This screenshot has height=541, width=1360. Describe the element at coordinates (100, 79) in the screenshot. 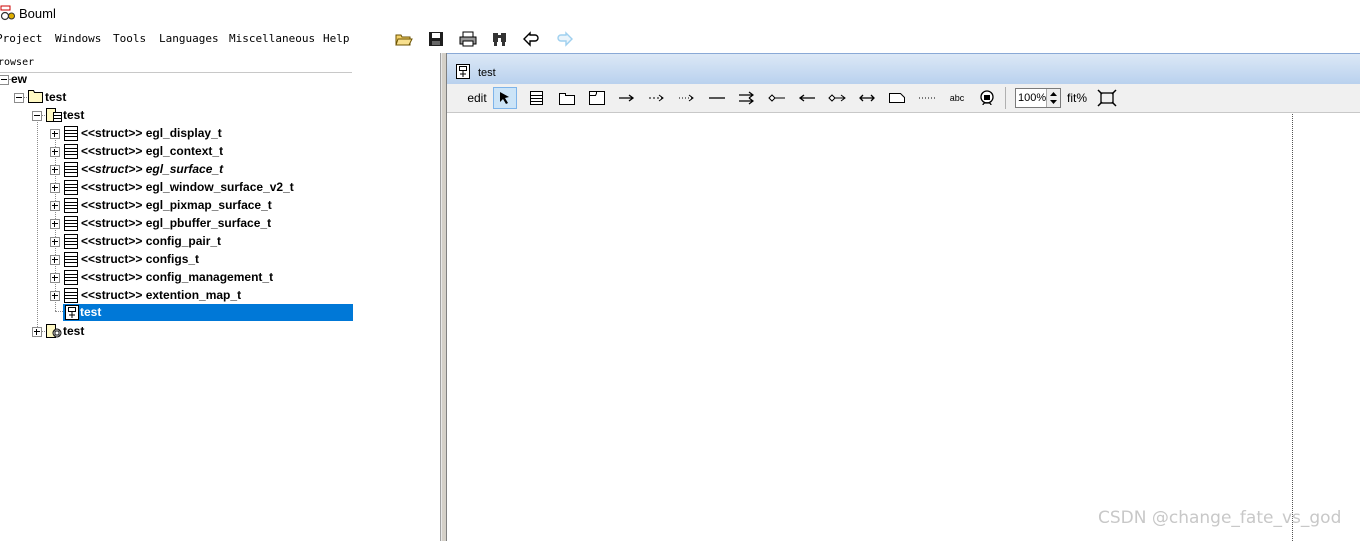

I see `tree-item-project: ew` at that location.